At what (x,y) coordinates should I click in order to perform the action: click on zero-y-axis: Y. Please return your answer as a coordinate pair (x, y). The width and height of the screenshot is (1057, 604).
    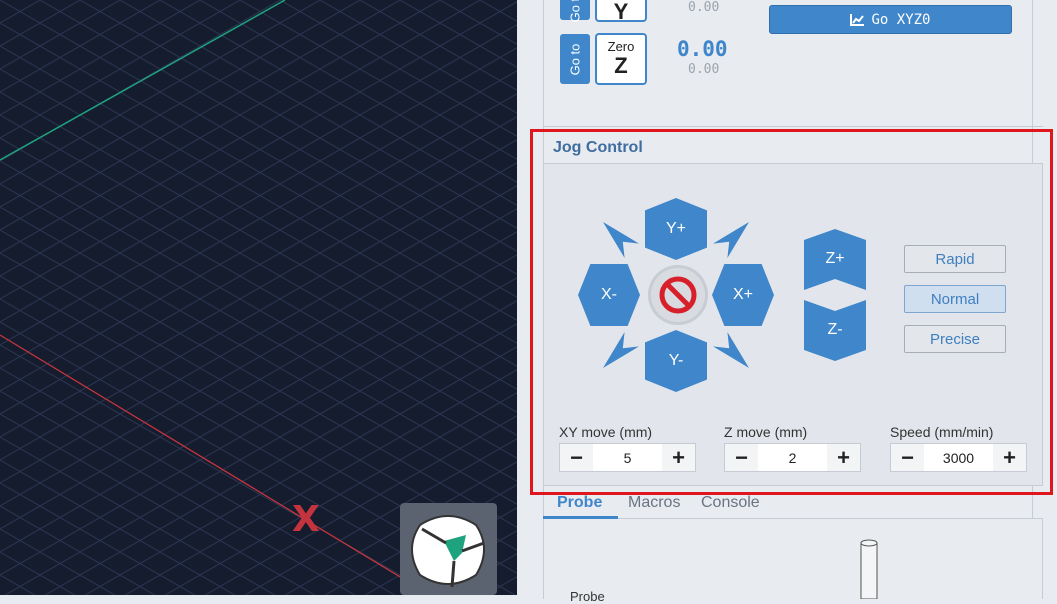
    Looking at the image, I should click on (621, 12).